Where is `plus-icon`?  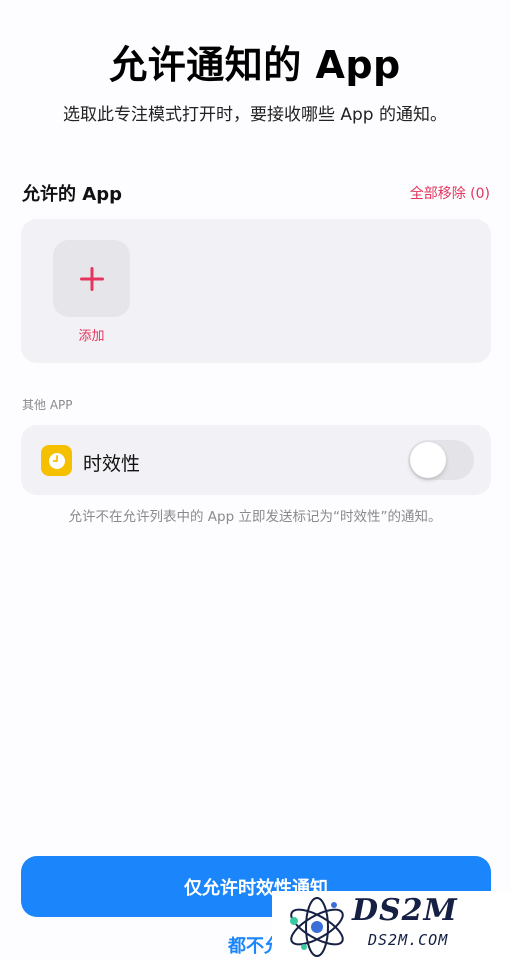 plus-icon is located at coordinates (91, 278).